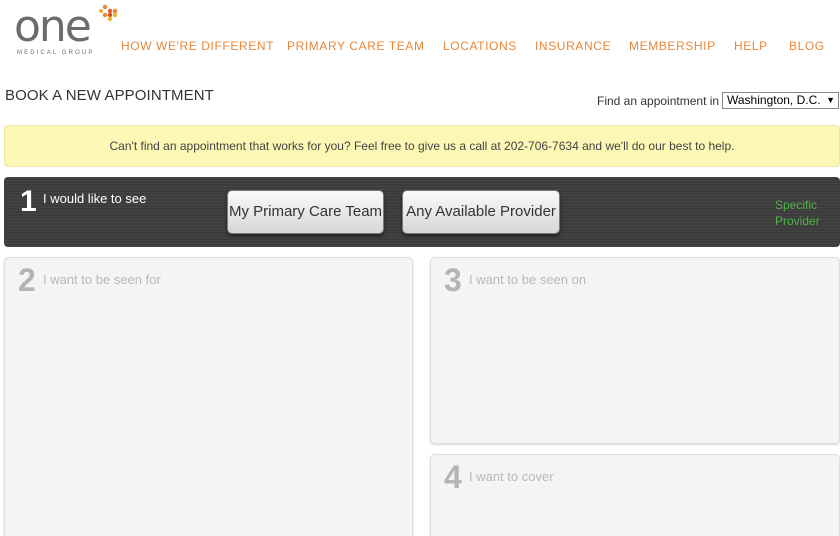 The image size is (840, 536). Describe the element at coordinates (672, 46) in the screenshot. I see `nav-membership: MEMBERSHIP` at that location.